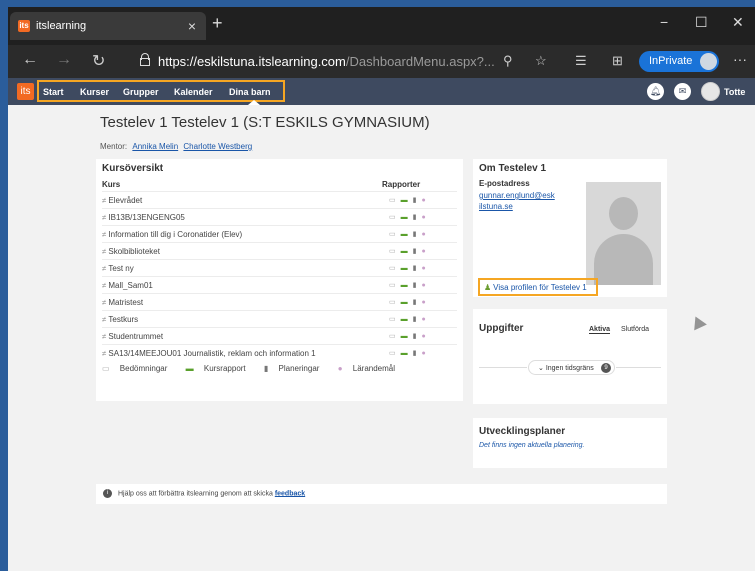 This screenshot has height=571, width=755. What do you see at coordinates (217, 146) in the screenshot?
I see `mentor-link-2: Charlotte Westberg` at bounding box center [217, 146].